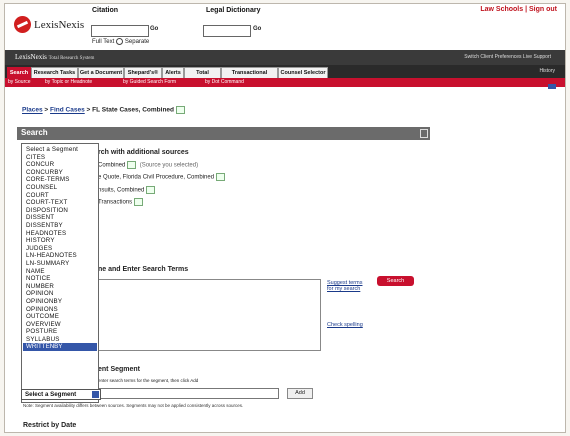 The image size is (570, 436). Describe the element at coordinates (424, 133) in the screenshot. I see `help-icon` at that location.